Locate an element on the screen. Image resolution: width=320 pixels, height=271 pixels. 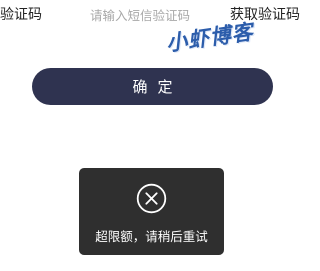
sms-code-input is located at coordinates (149, 15).